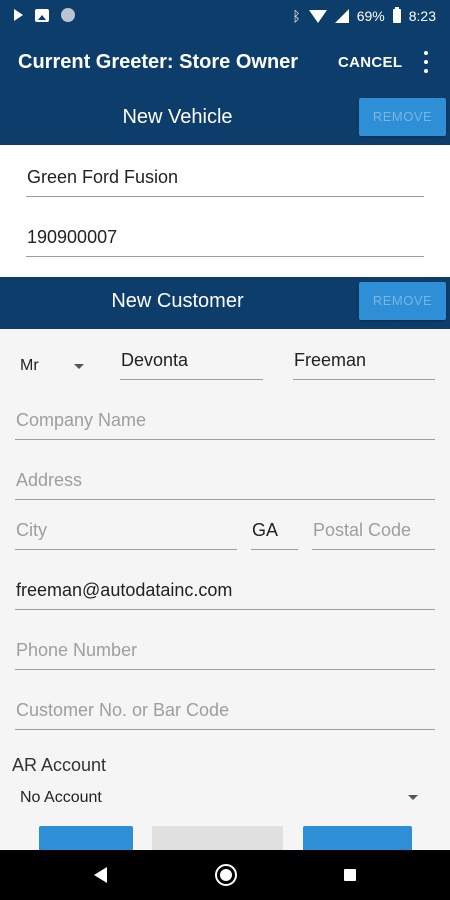  Describe the element at coordinates (350, 875) in the screenshot. I see `recents-icon` at that location.